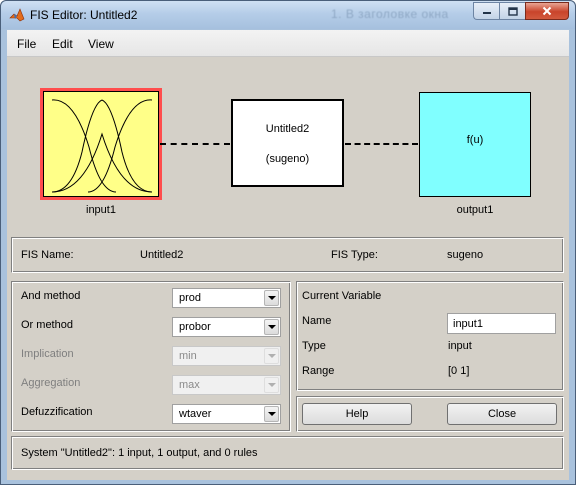  What do you see at coordinates (226, 385) in the screenshot?
I see `aggregation-select: max` at bounding box center [226, 385].